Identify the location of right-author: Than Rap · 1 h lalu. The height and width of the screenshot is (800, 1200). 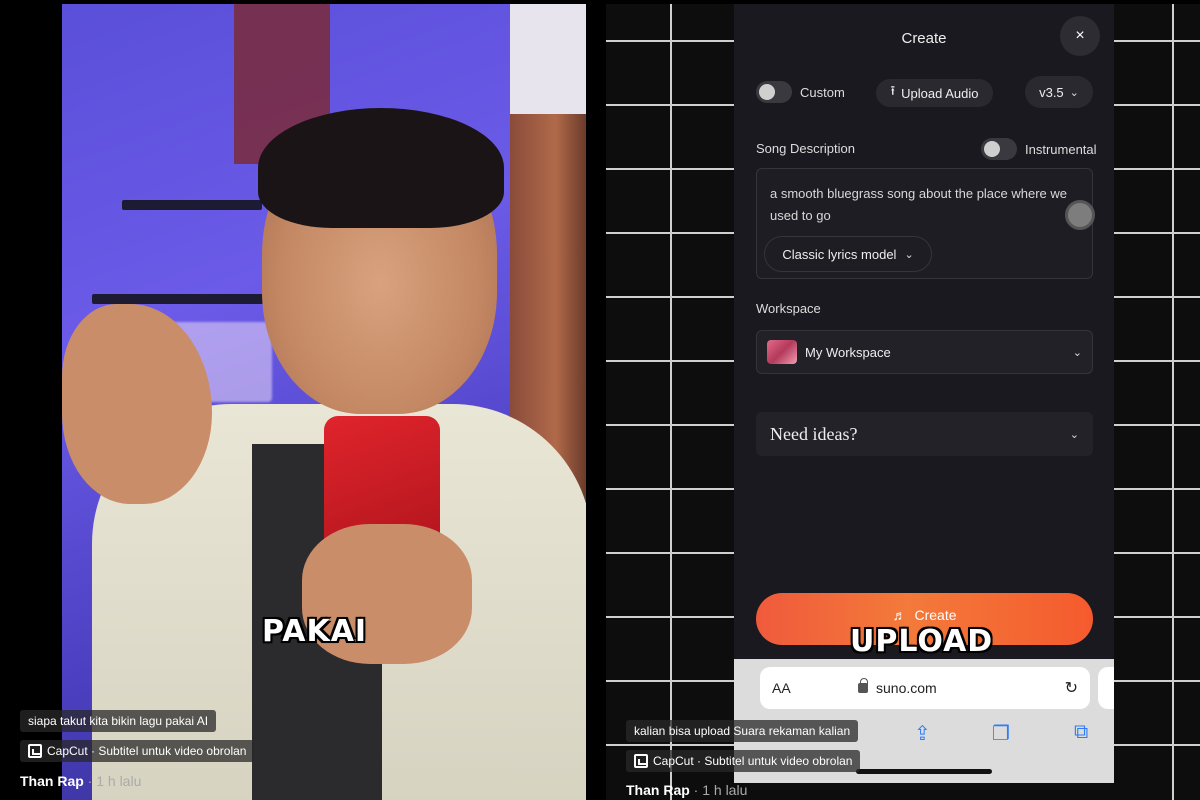
(686, 790).